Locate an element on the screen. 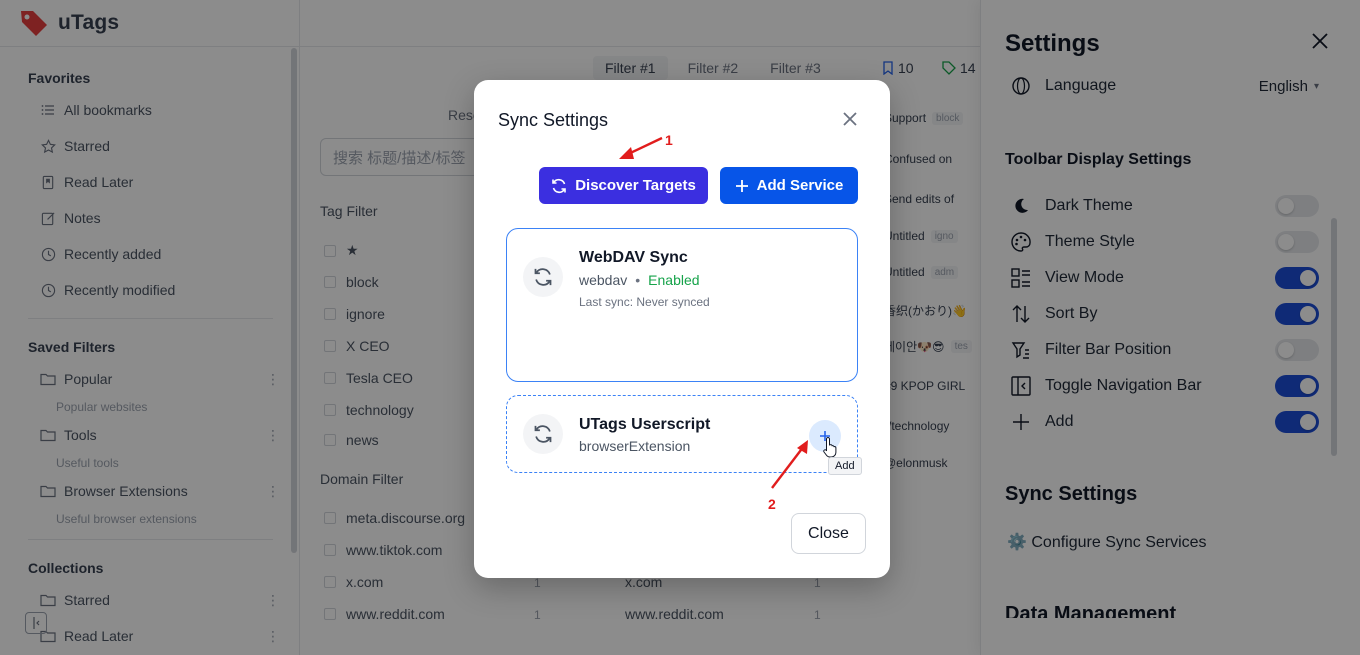 This screenshot has width=1360, height=655. annotation-number: 2 is located at coordinates (772, 504).